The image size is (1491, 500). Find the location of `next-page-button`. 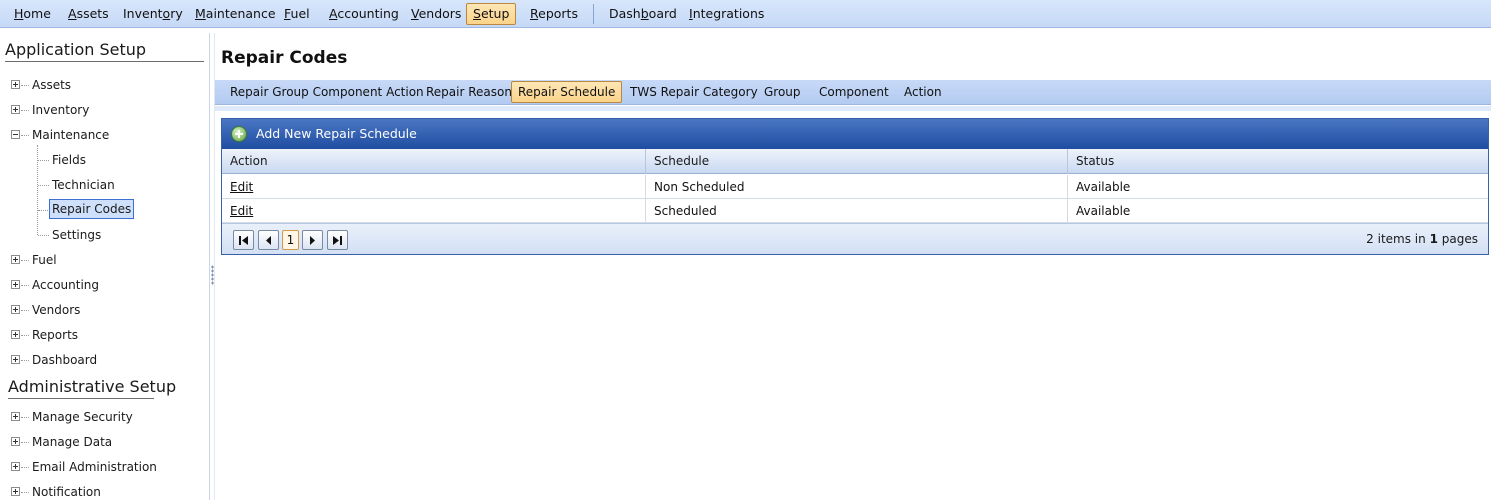

next-page-button is located at coordinates (312, 240).